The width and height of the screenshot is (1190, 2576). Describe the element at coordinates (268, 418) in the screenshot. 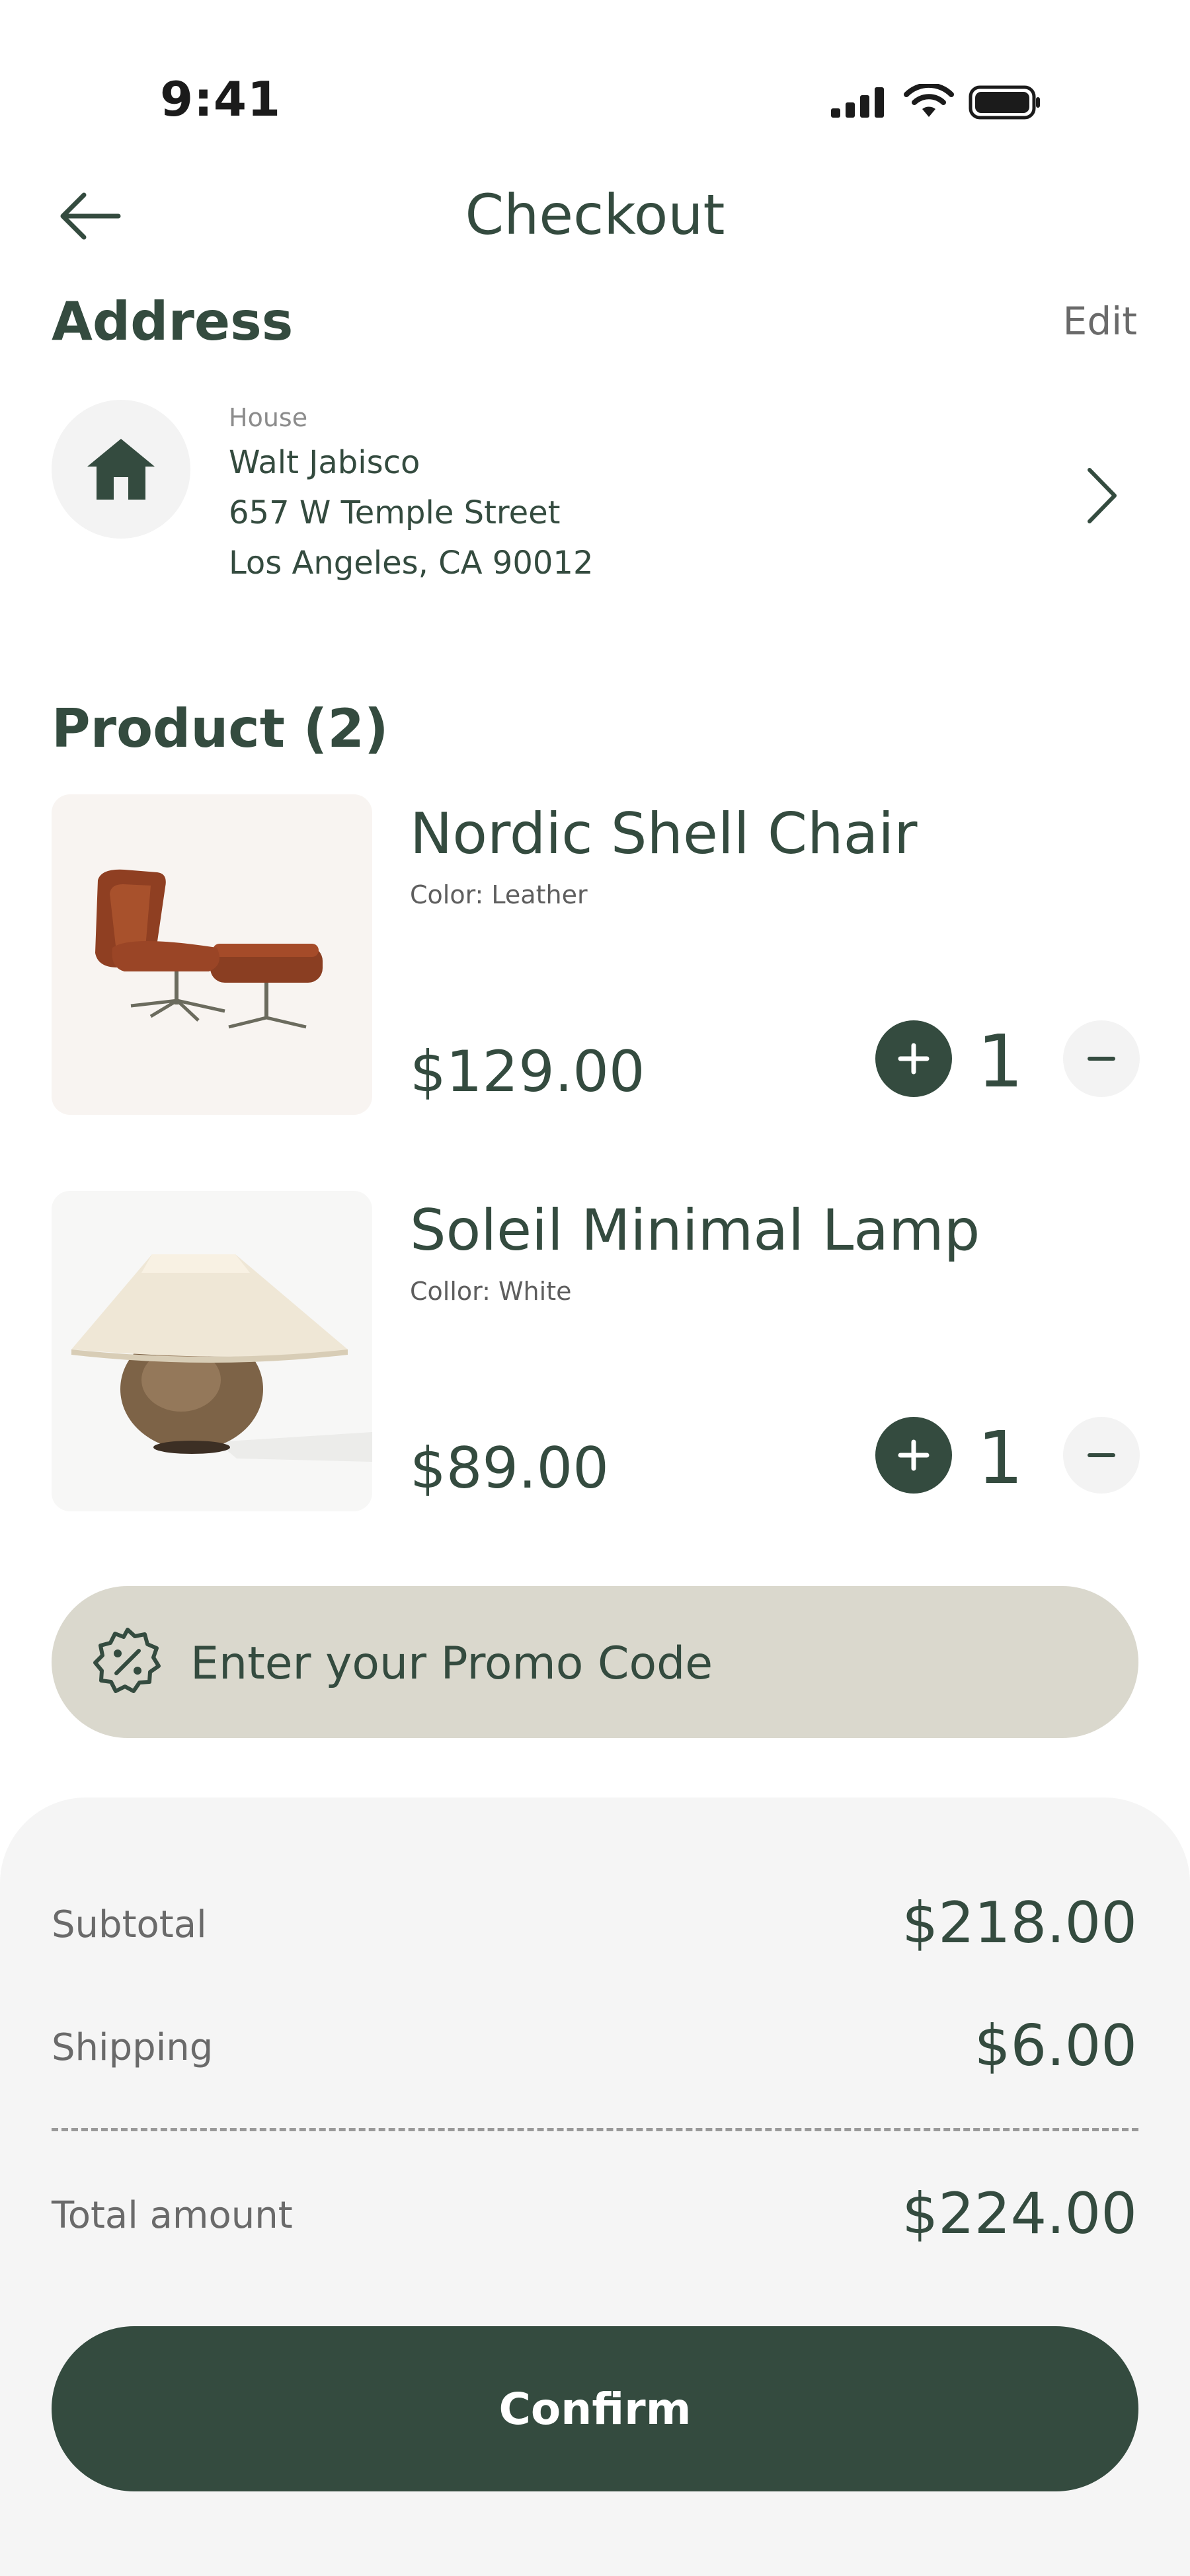

I see `address-type: House` at that location.